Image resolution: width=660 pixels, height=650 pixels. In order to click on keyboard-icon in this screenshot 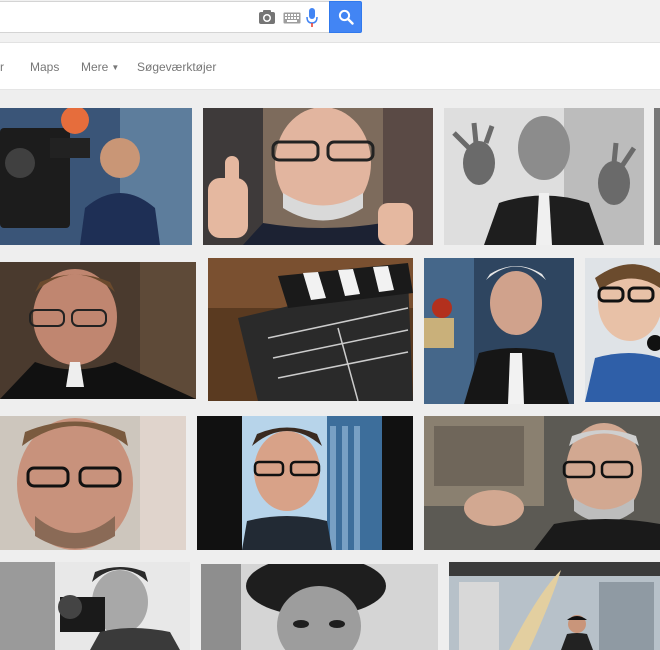, I will do `click(292, 19)`.